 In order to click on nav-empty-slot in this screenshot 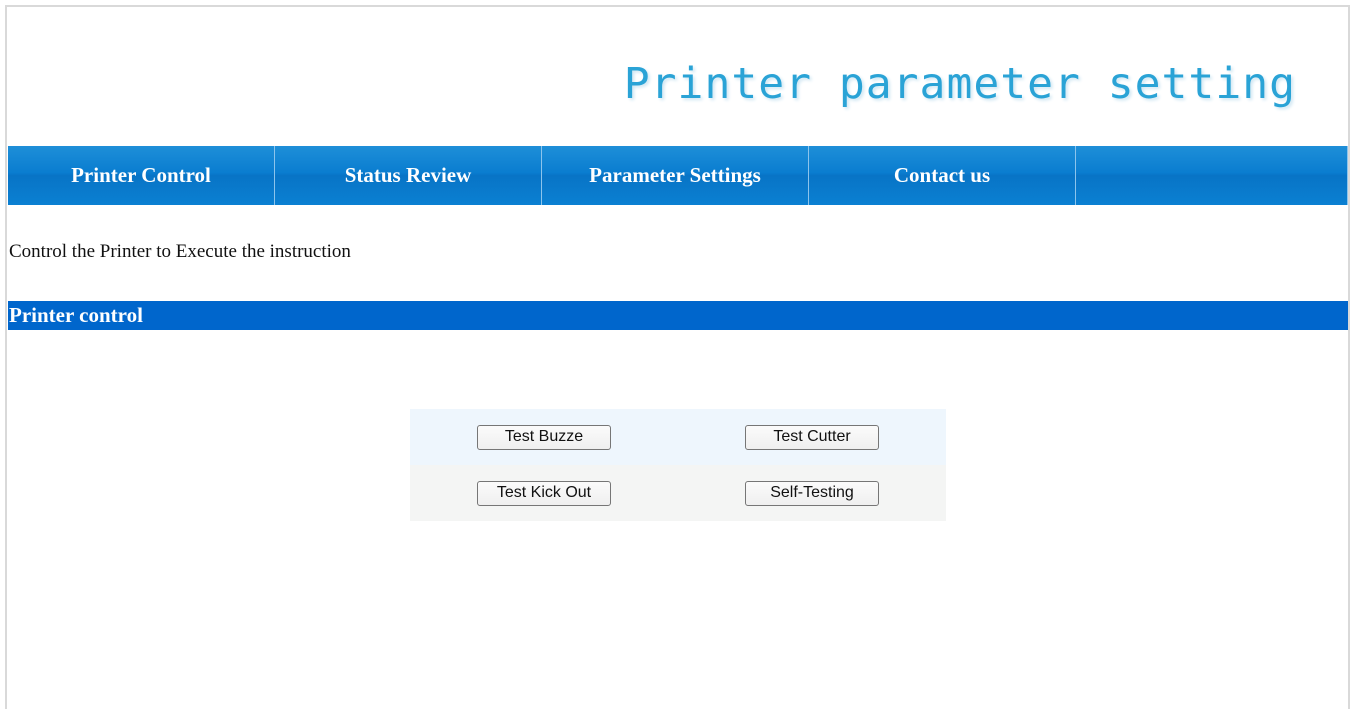, I will do `click(1212, 175)`.